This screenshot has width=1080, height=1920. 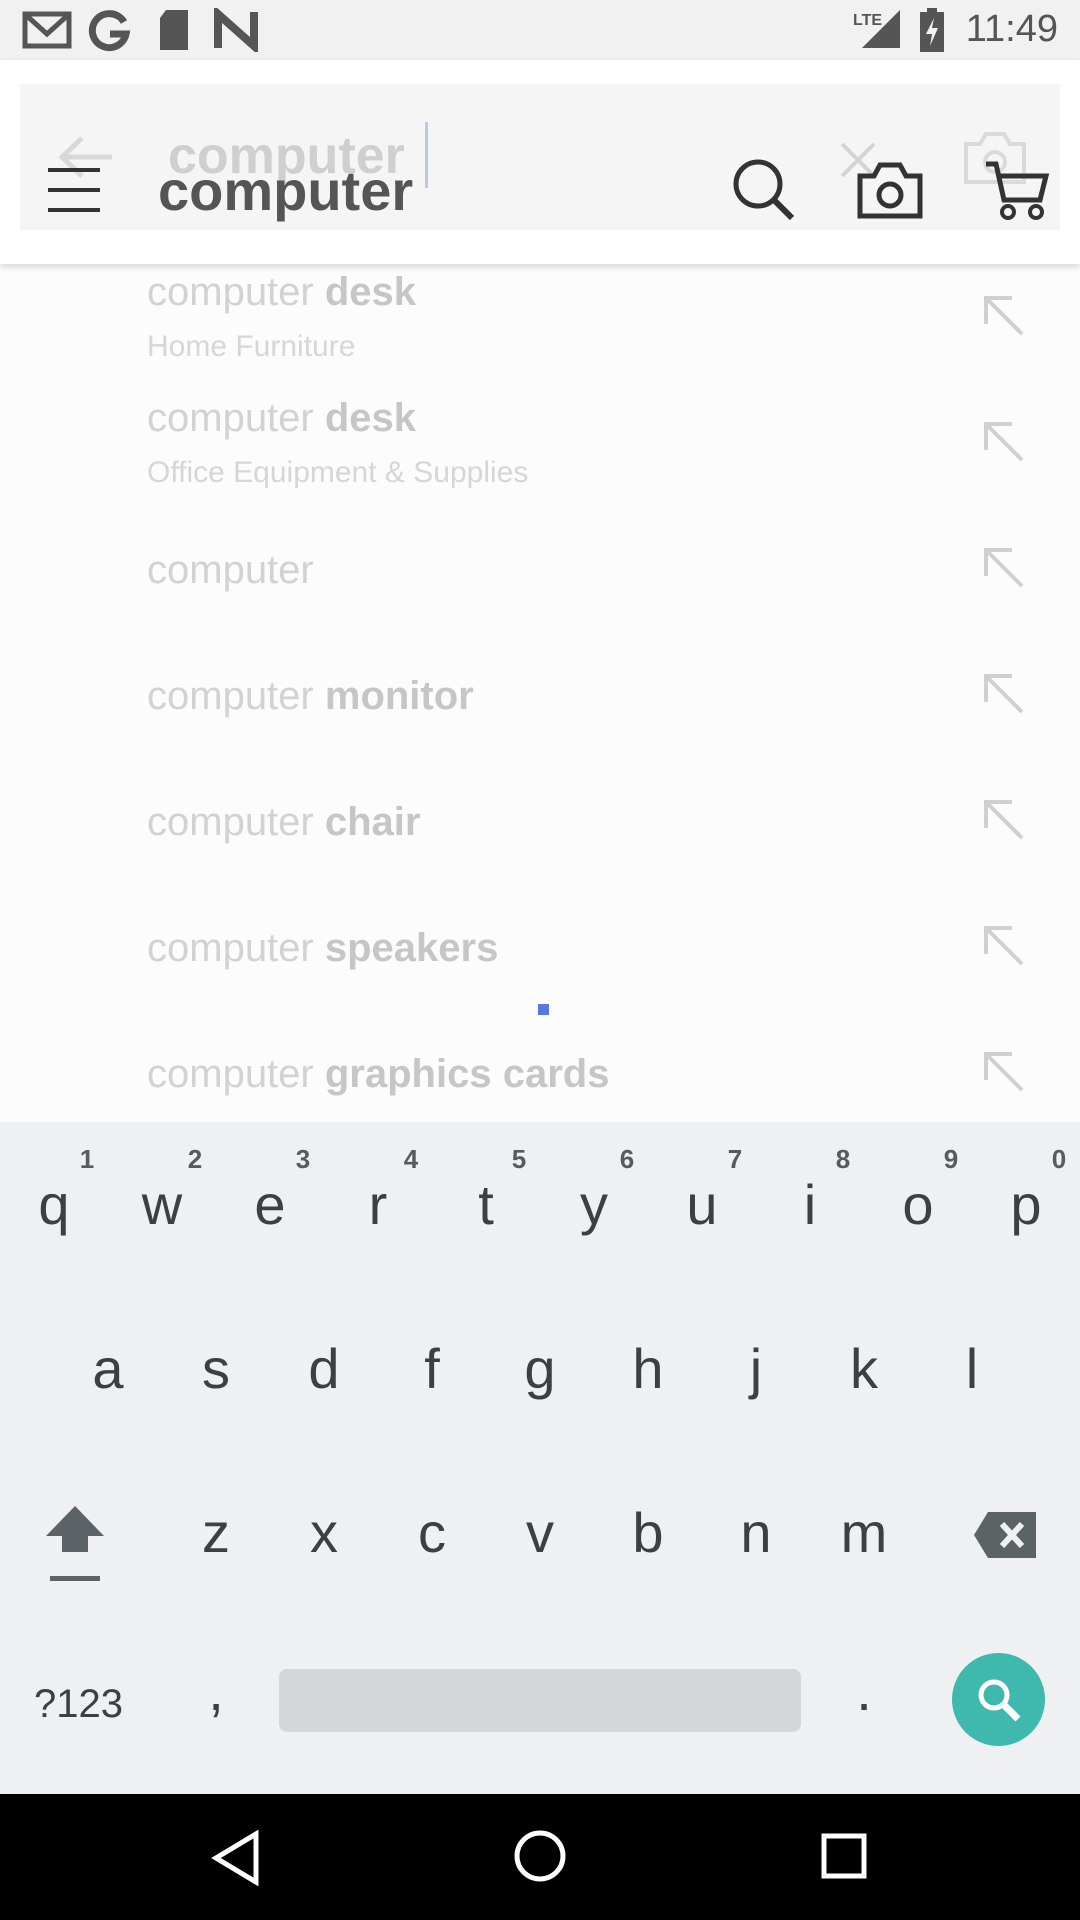 What do you see at coordinates (236, 1858) in the screenshot?
I see `back-icon` at bounding box center [236, 1858].